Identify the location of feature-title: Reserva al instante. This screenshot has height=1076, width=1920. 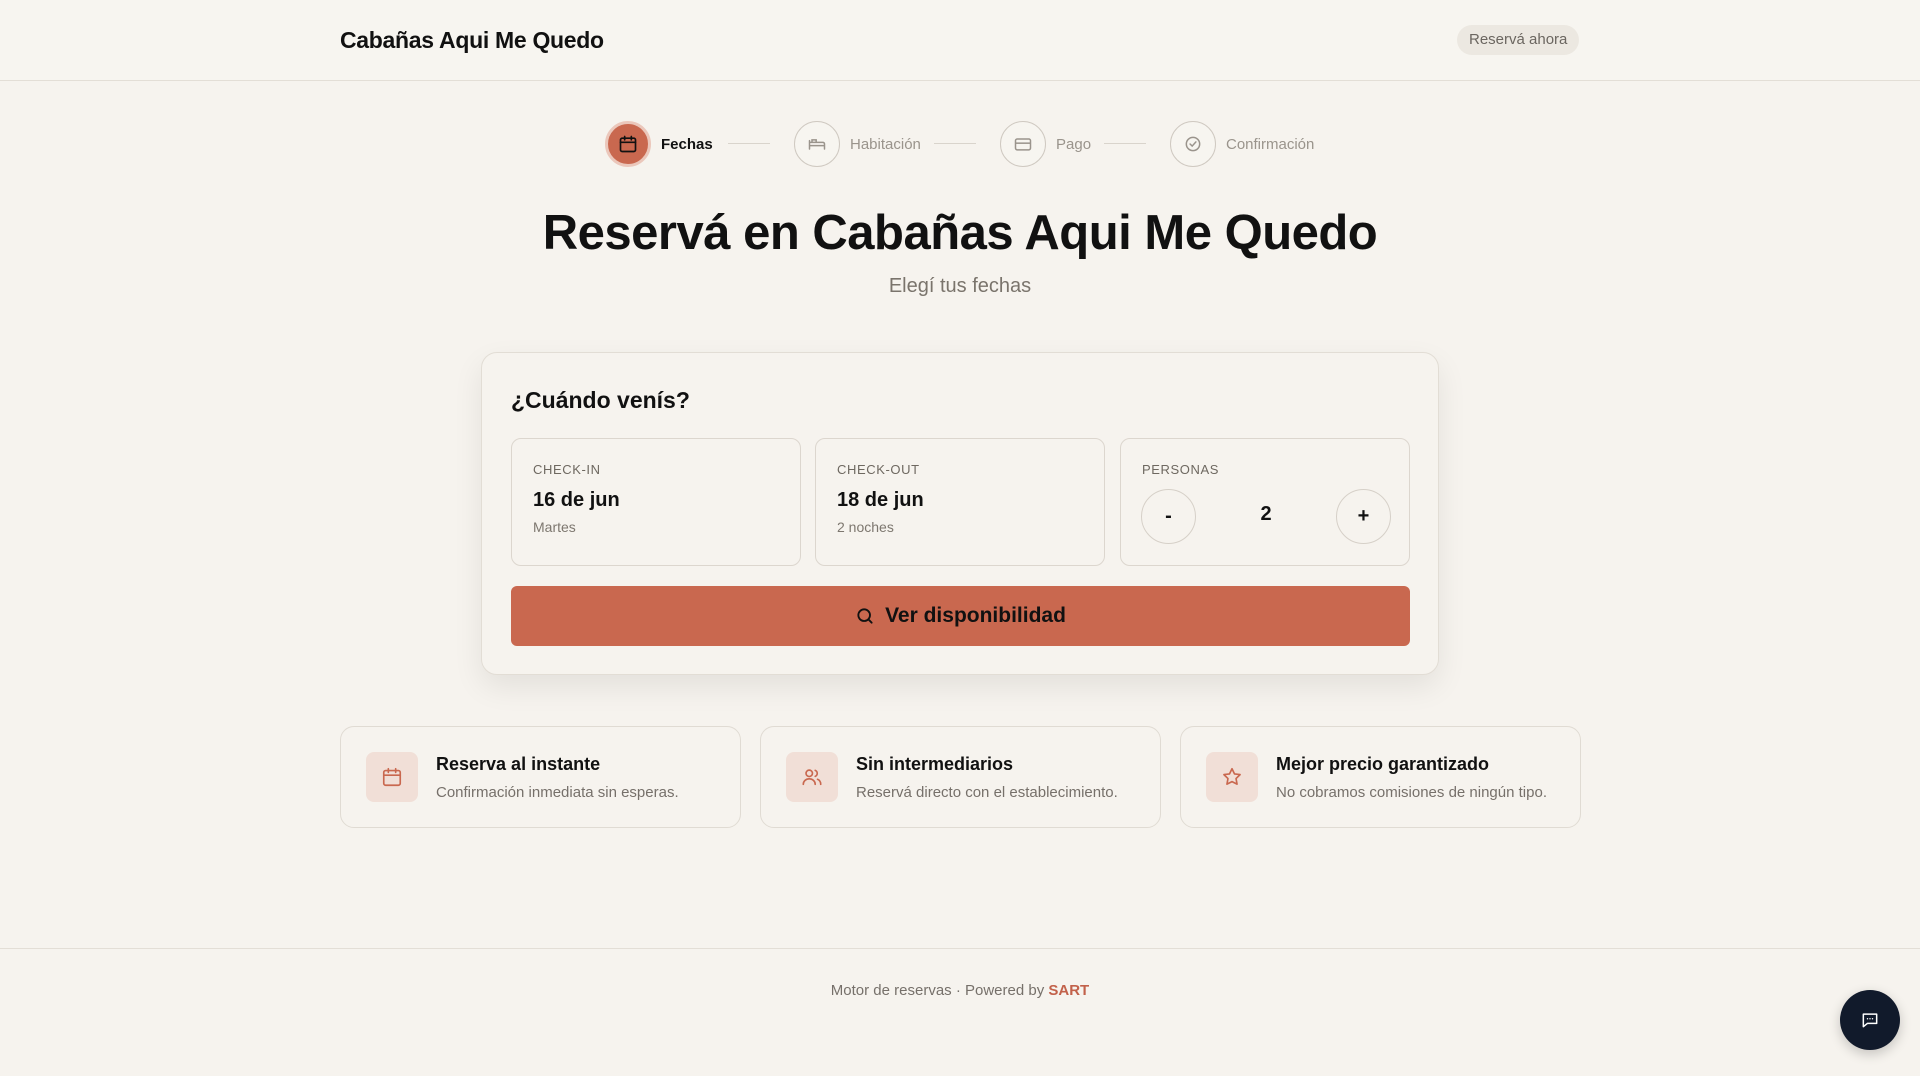
(518, 764).